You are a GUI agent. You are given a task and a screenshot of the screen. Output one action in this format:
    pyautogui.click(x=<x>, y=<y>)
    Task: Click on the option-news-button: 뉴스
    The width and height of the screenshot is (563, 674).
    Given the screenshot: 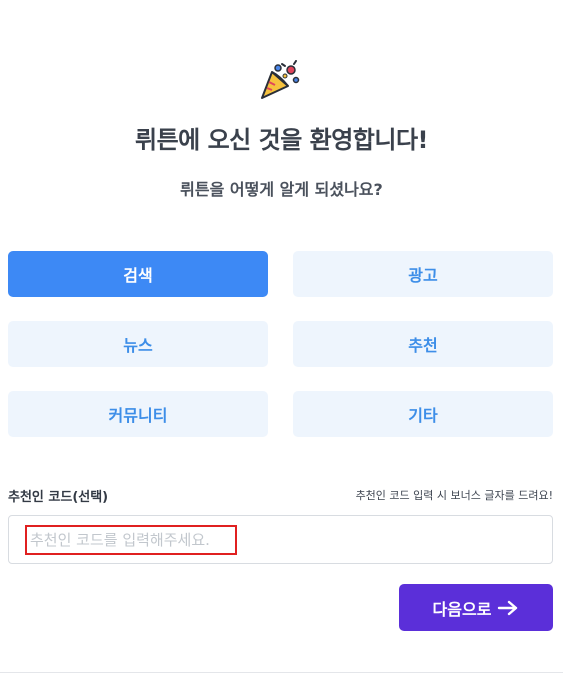 What is the action you would take?
    pyautogui.click(x=138, y=344)
    